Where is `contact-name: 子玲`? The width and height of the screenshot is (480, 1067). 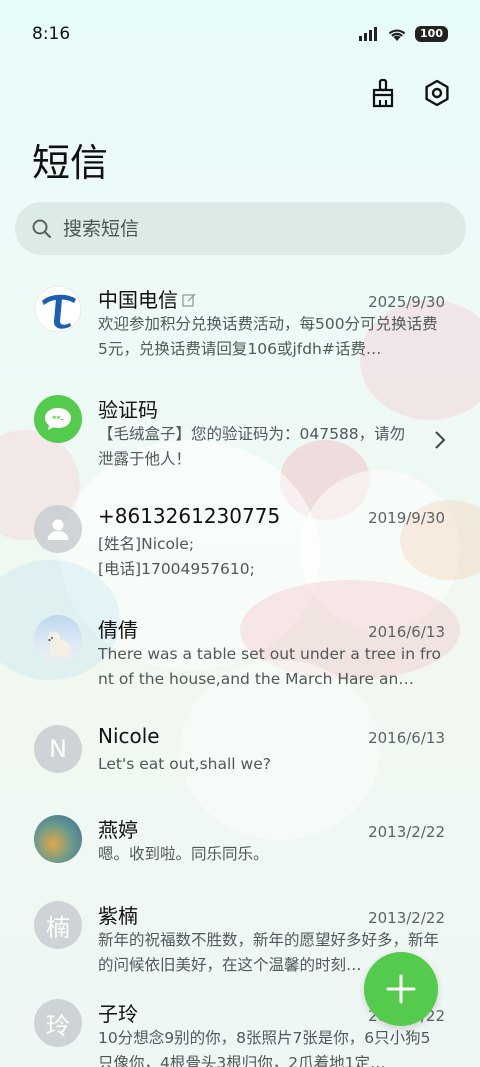 contact-name: 子玲 is located at coordinates (118, 1014).